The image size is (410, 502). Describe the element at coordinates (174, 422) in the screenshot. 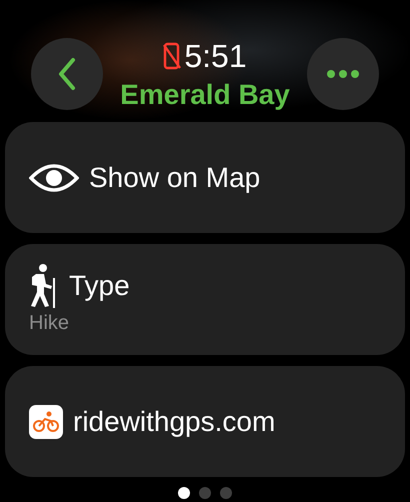

I see `card-label: ridewithgps.com` at that location.